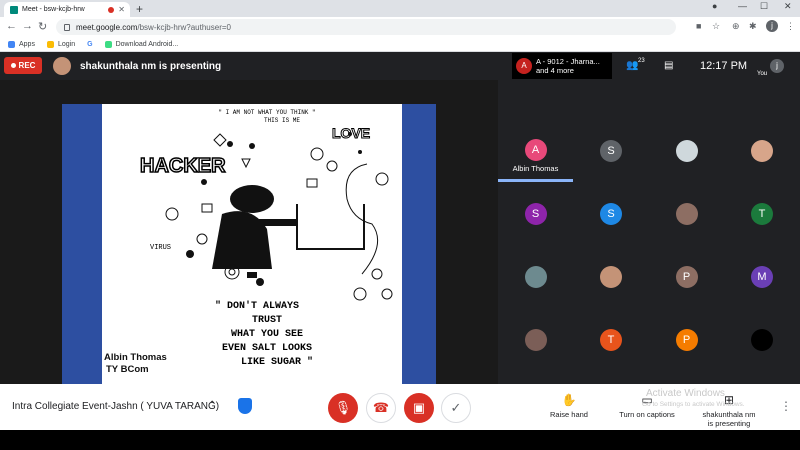  I want to click on lock-icon, so click(67, 27).